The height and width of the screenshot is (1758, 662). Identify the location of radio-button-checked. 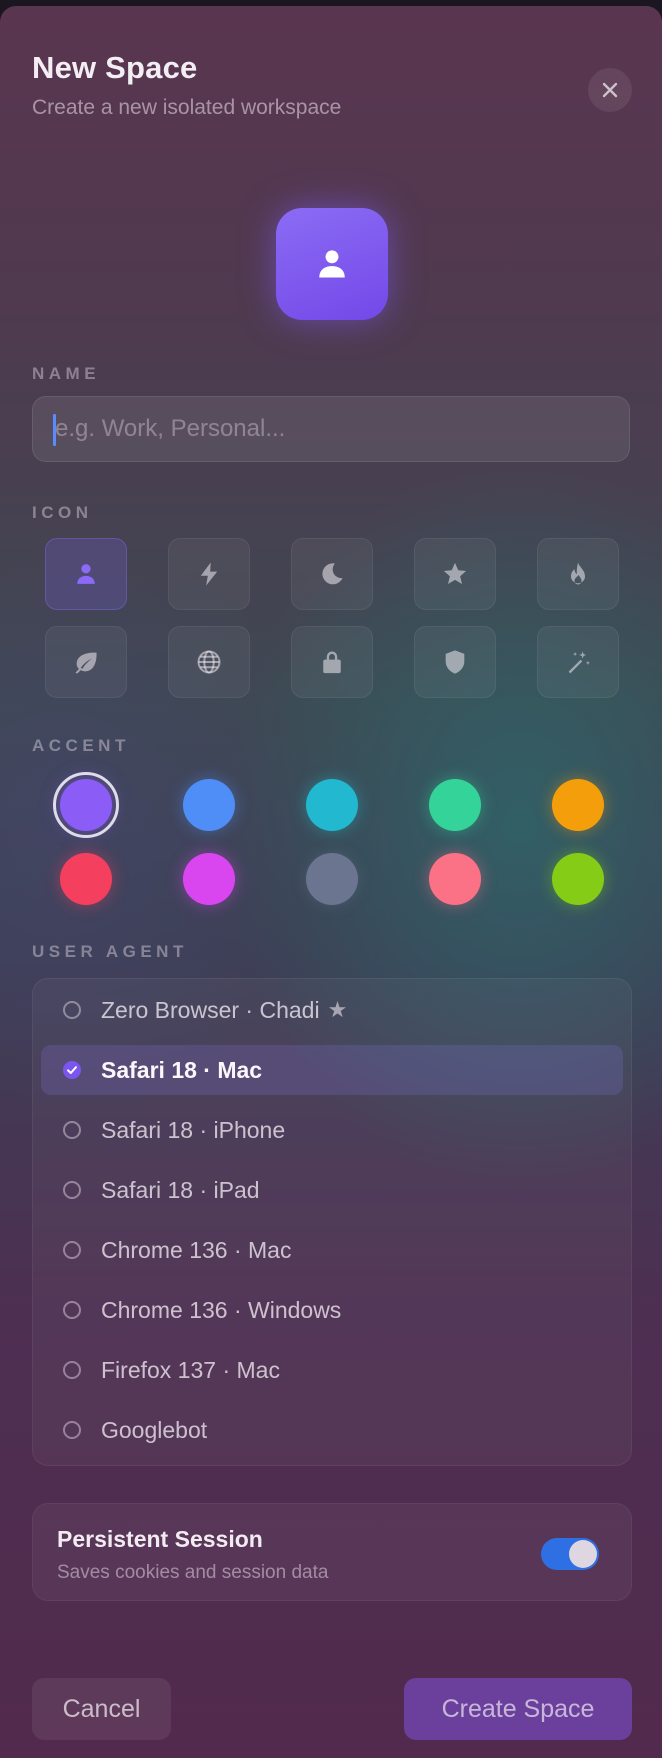
(72, 1070).